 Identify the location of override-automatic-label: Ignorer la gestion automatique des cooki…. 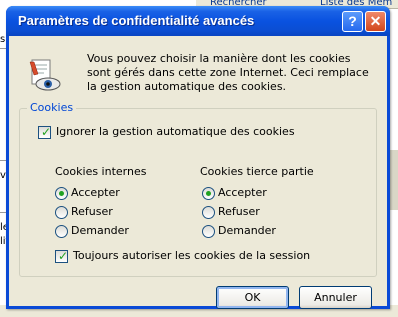
(175, 131).